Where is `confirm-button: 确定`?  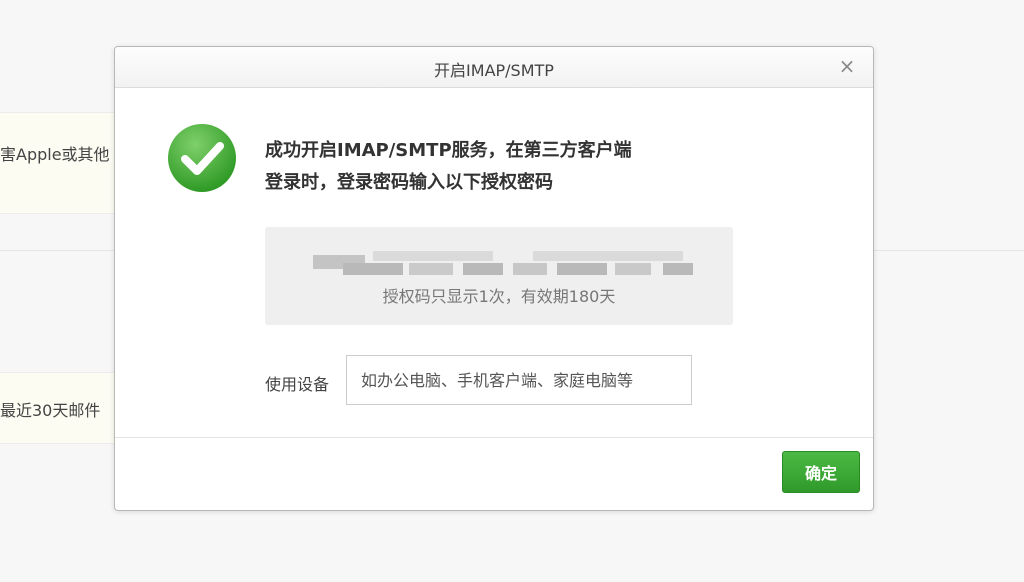 confirm-button: 确定 is located at coordinates (821, 472).